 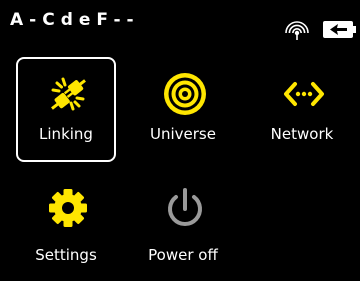 I want to click on menu-item-label: Network, so click(x=302, y=134).